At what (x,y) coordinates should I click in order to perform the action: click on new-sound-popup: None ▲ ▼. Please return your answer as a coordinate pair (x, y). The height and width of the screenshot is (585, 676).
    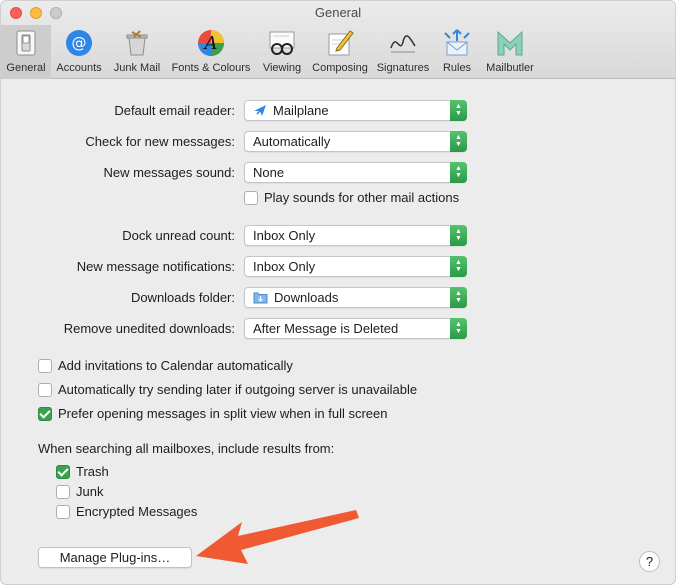
    Looking at the image, I should click on (355, 172).